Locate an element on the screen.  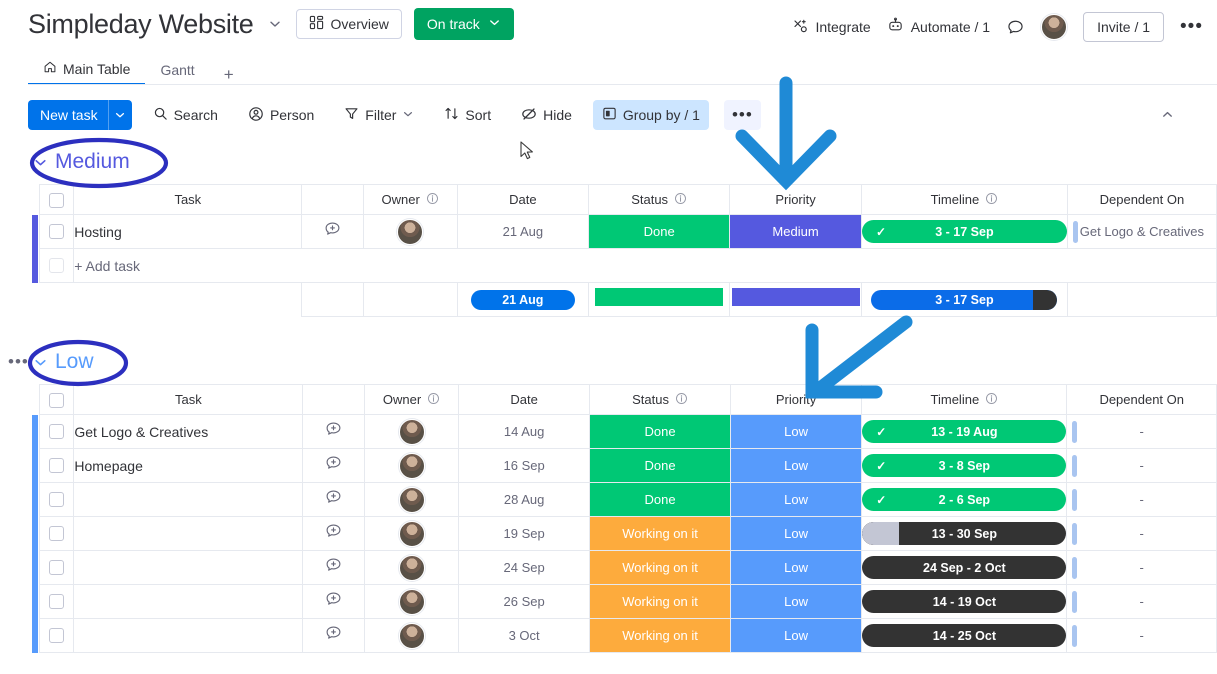
collapse-toolbar-button is located at coordinates (1167, 114).